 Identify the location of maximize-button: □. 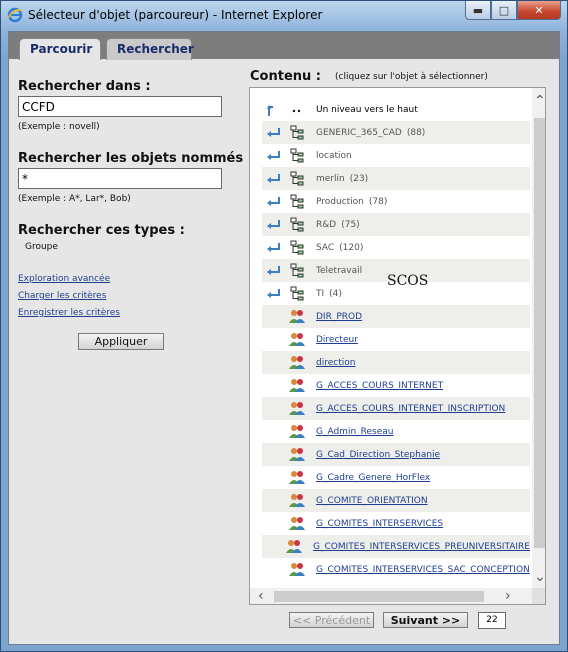
(504, 10).